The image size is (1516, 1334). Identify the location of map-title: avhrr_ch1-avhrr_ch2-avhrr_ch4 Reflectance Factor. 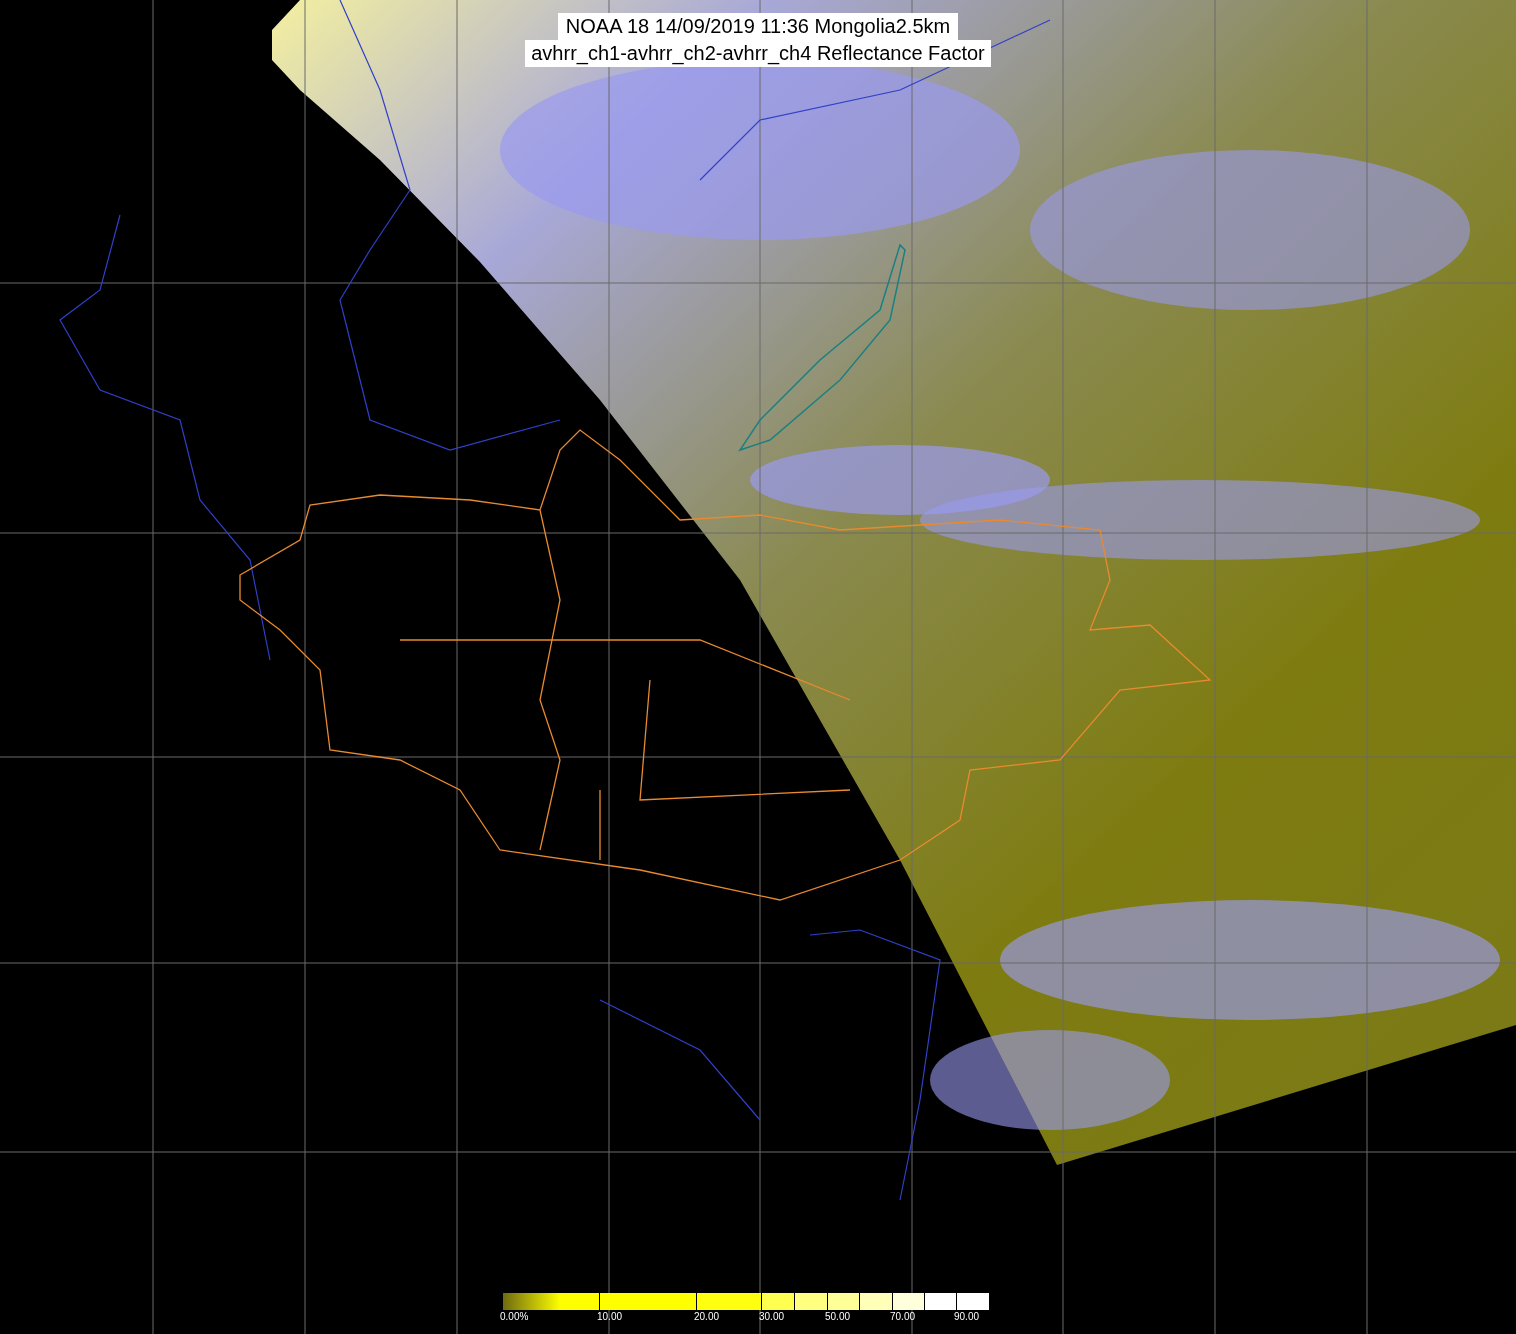
(758, 53).